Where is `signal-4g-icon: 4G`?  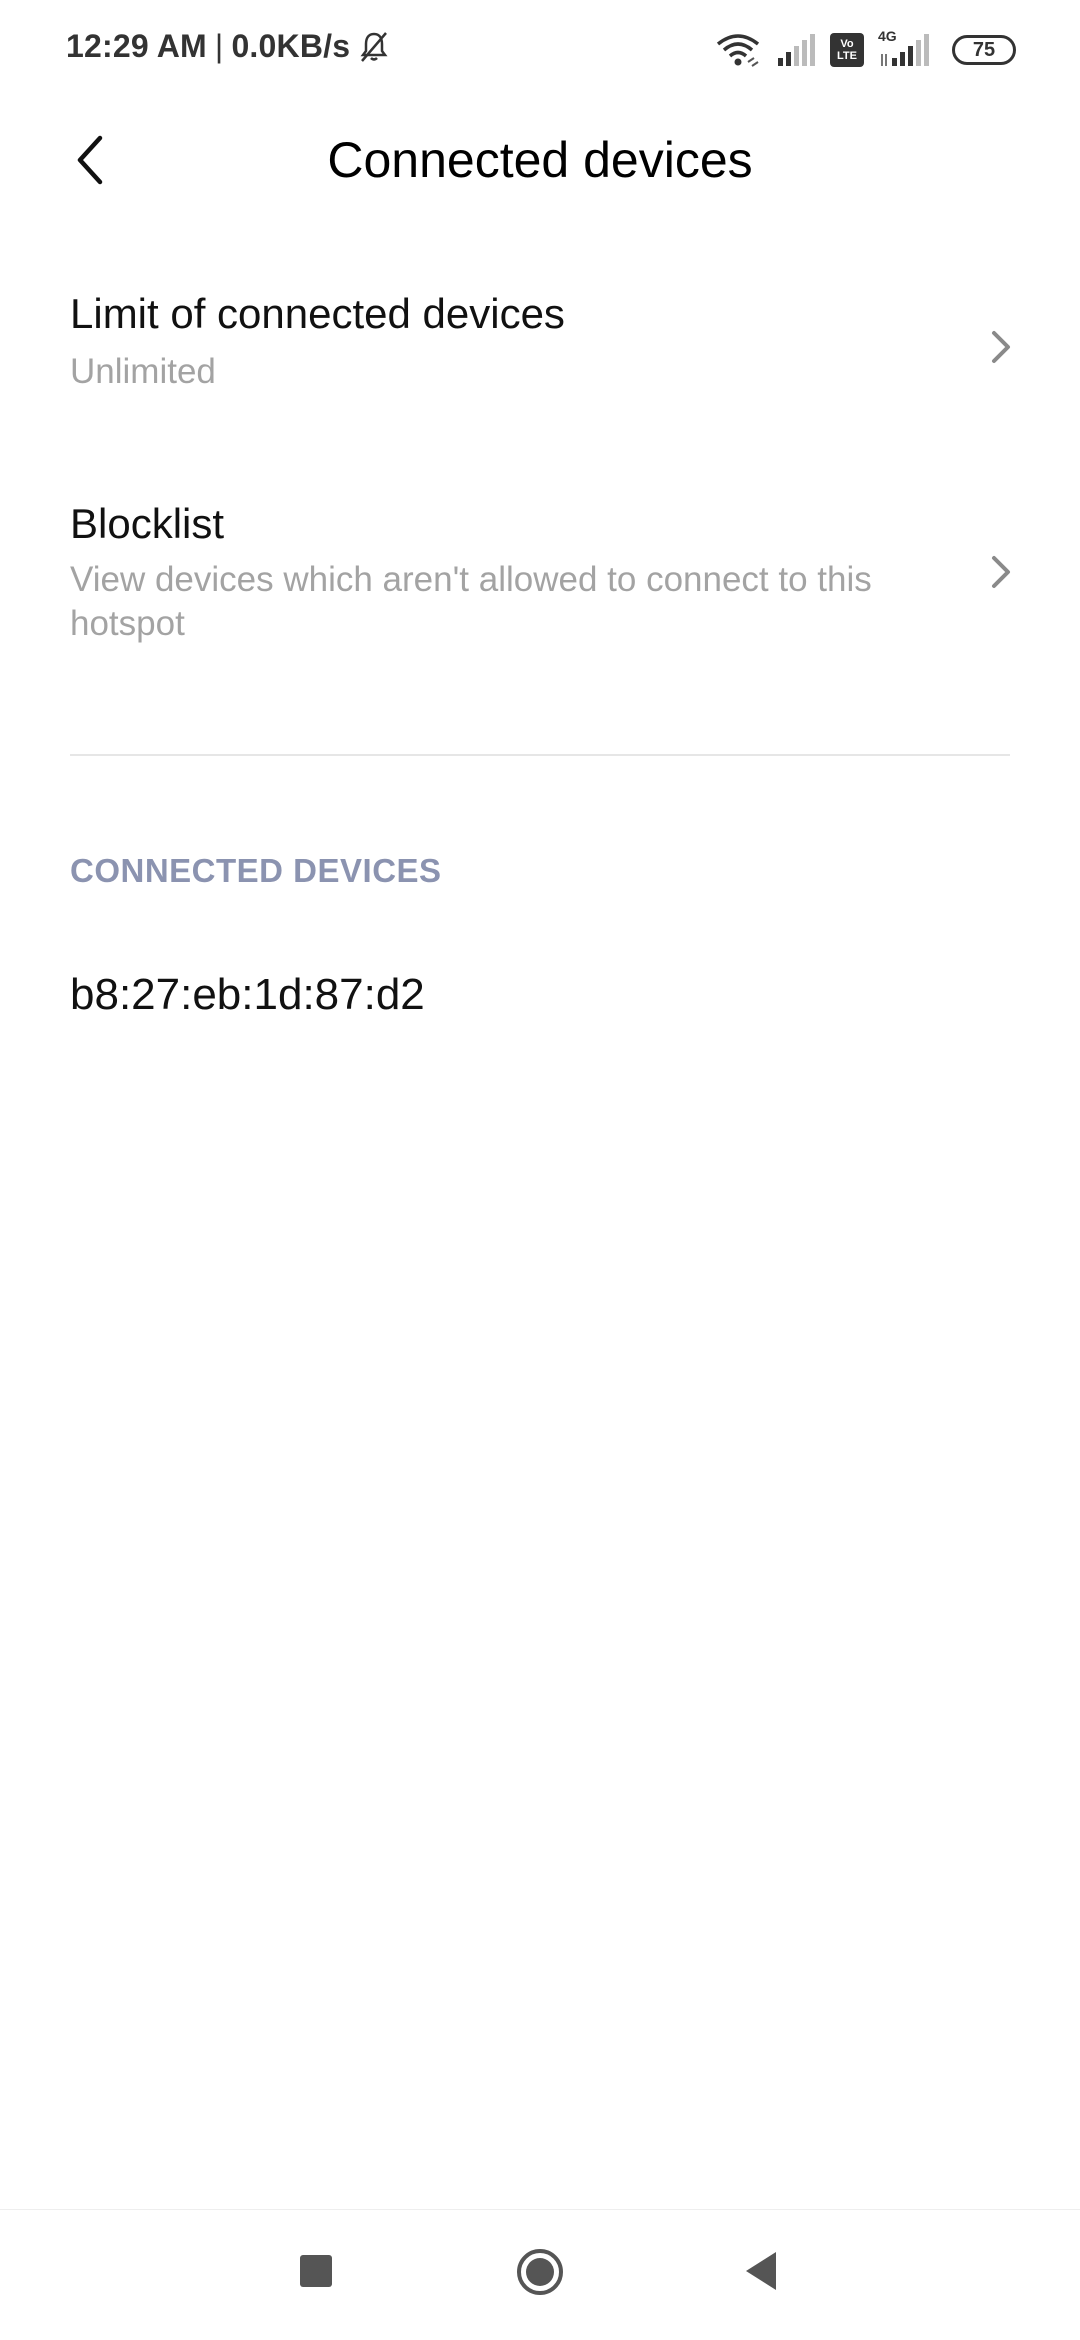
signal-4g-icon: 4G is located at coordinates (908, 49).